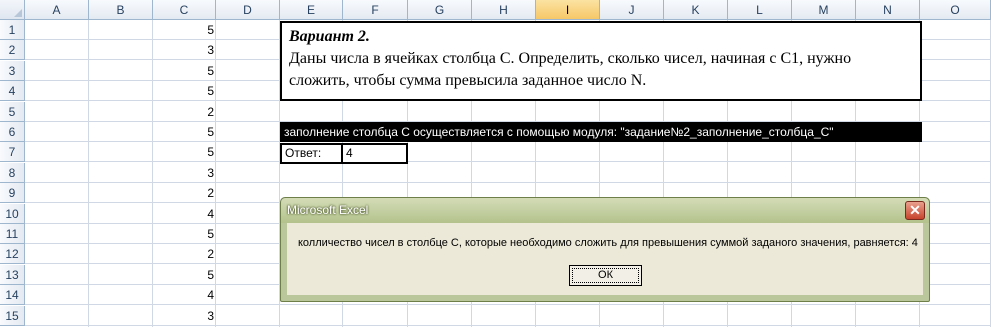 The image size is (991, 327). I want to click on cell-c11: 5, so click(183, 234).